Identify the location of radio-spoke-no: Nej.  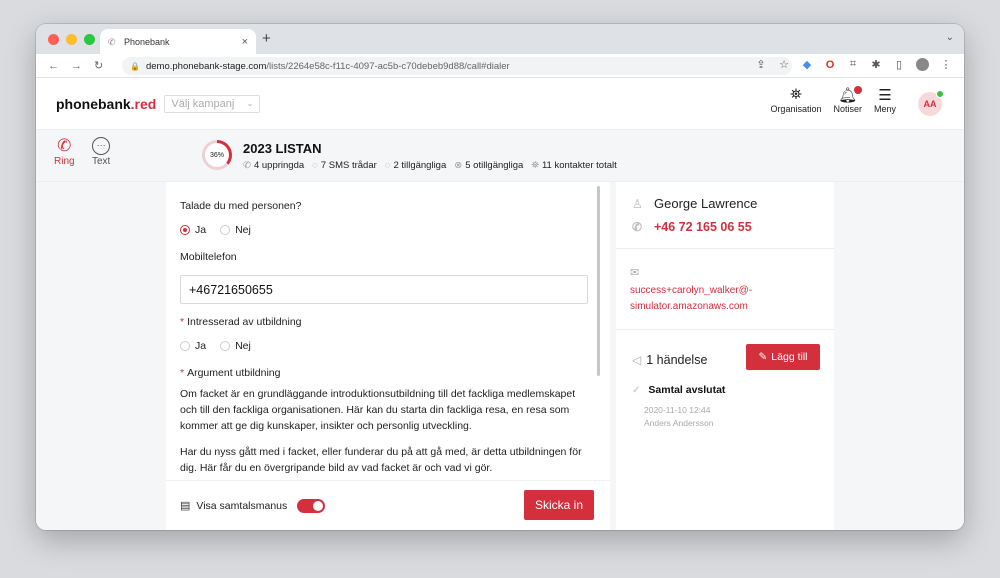
(235, 230).